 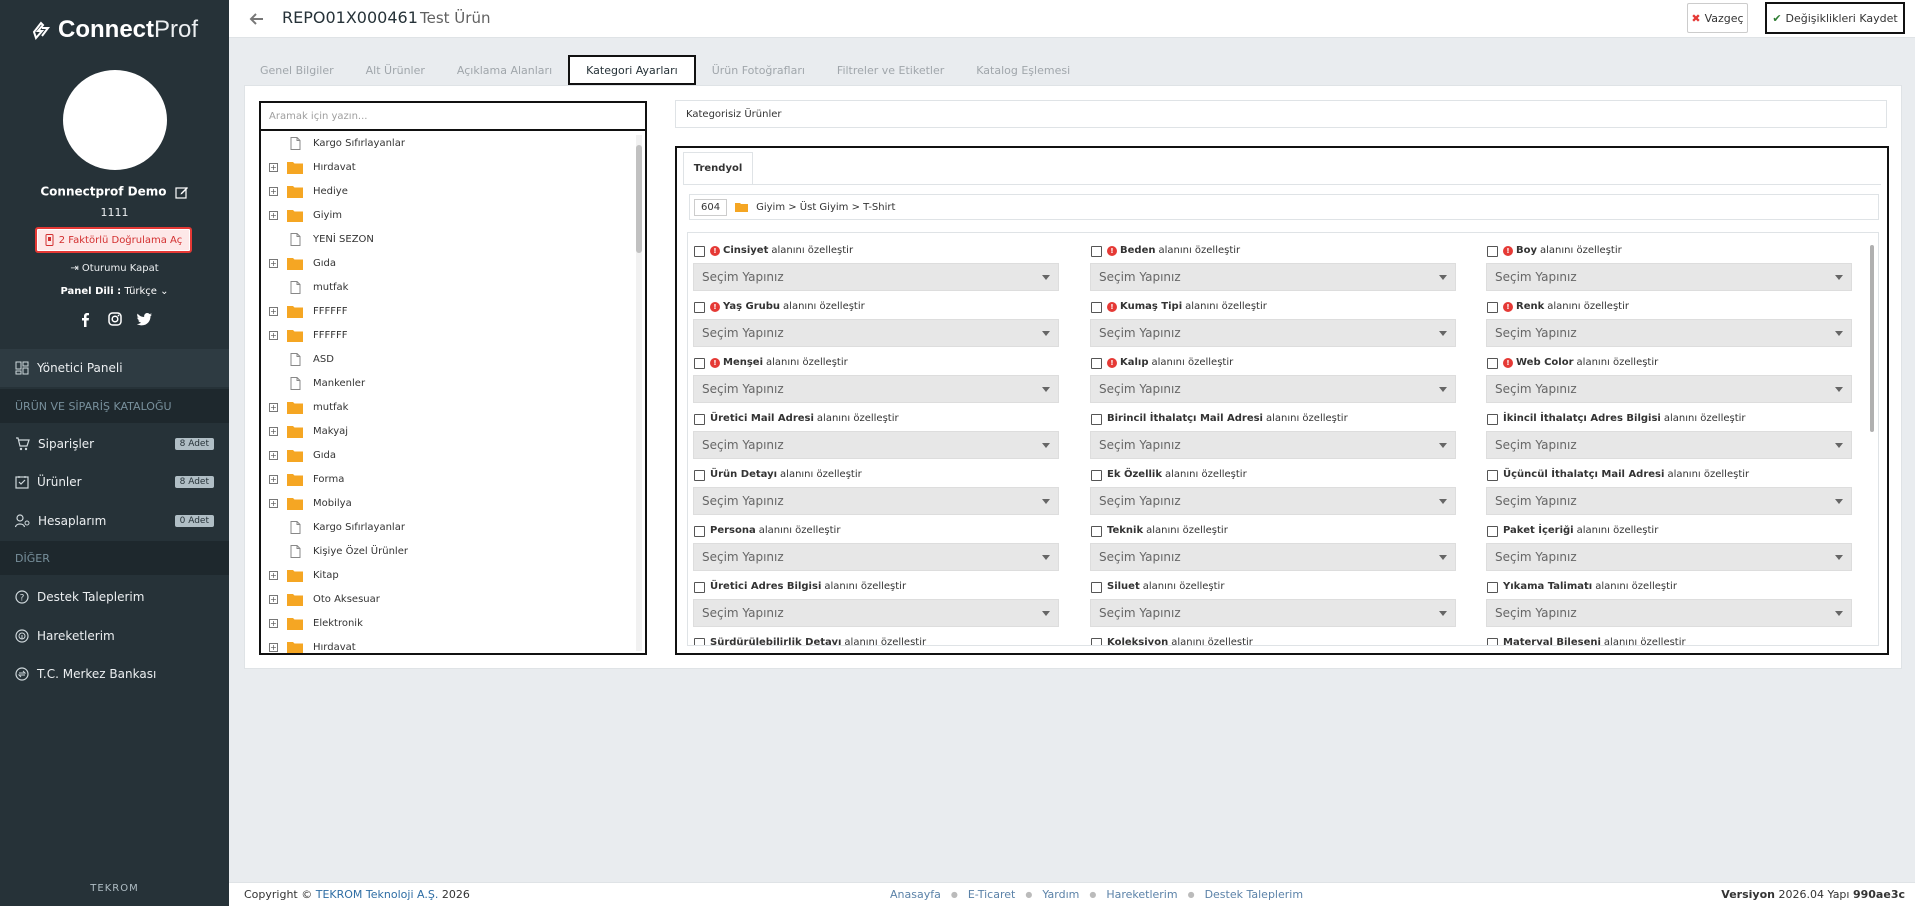 I want to click on language-selector: Panel Dili : Türkçe ⌄, so click(x=114, y=291).